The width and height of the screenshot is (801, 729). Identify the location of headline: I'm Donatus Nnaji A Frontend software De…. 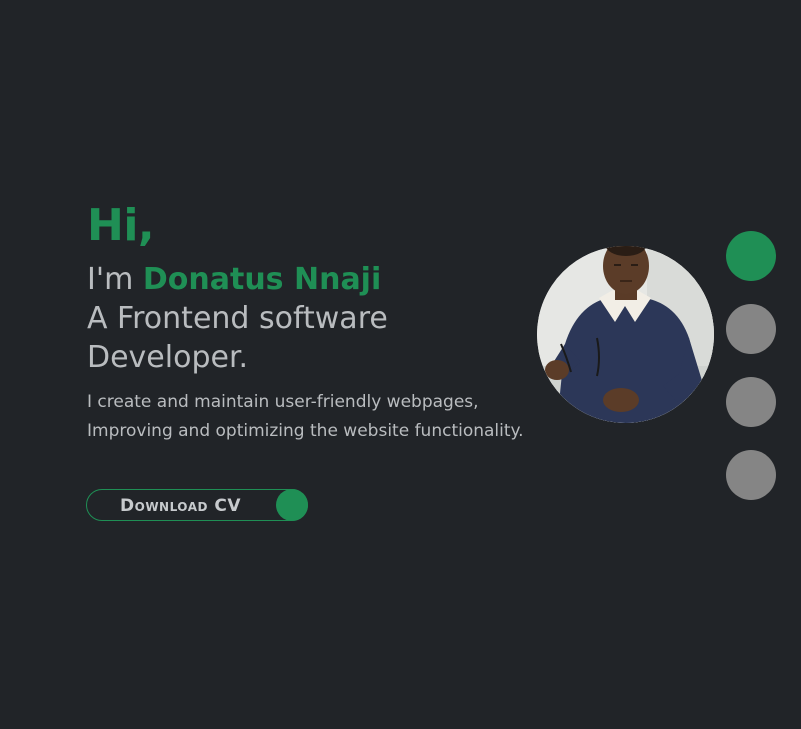
(312, 318).